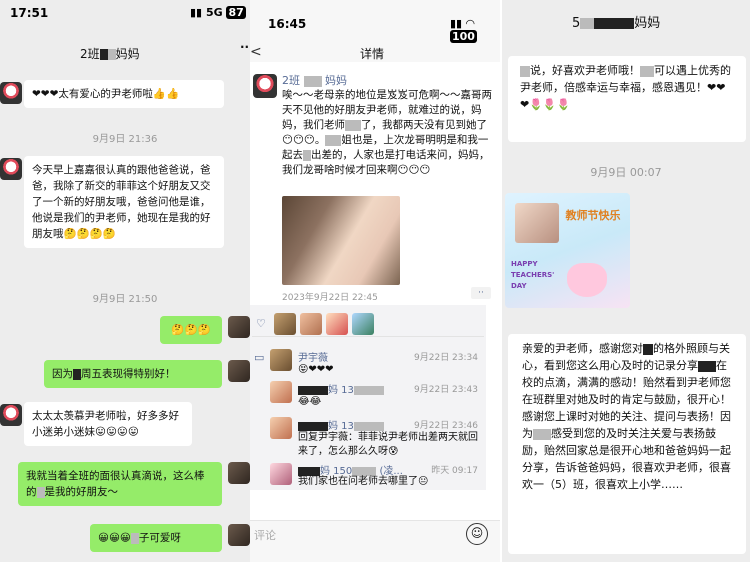 The width and height of the screenshot is (750, 562). Describe the element at coordinates (537, 223) in the screenshot. I see `photo-thumbnail` at that location.